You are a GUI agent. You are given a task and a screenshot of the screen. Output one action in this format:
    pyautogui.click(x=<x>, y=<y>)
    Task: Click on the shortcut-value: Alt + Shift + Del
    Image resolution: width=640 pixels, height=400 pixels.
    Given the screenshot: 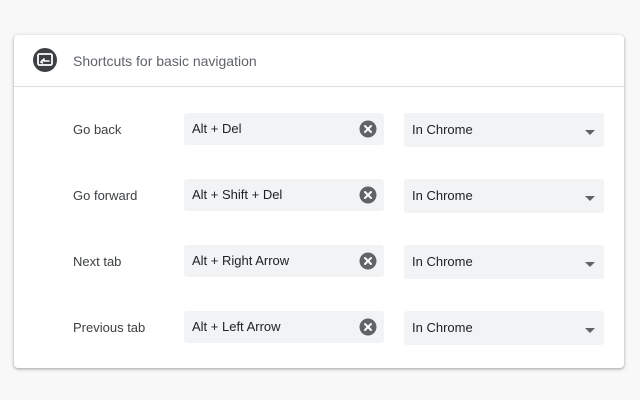 What is the action you would take?
    pyautogui.click(x=237, y=194)
    